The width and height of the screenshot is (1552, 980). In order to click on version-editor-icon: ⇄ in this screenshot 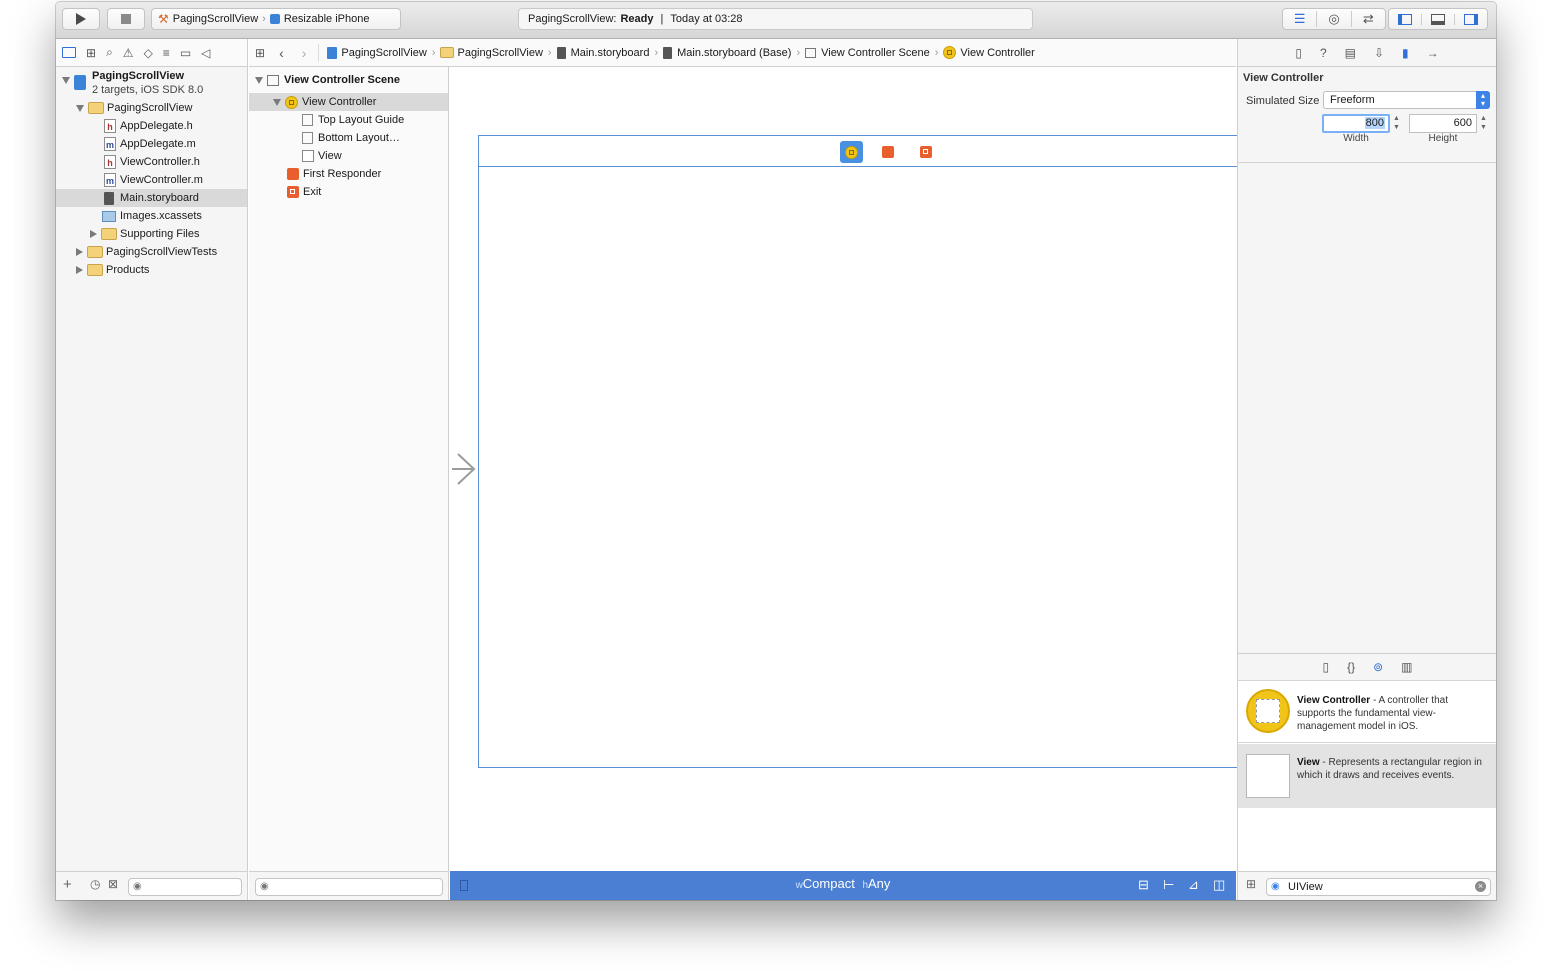, I will do `click(1367, 19)`.